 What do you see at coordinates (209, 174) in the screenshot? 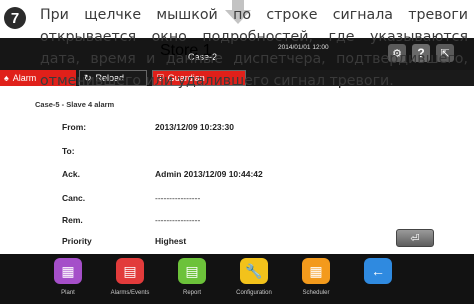
I see `ack-value: Admin 2013/12/09 10:44:42` at bounding box center [209, 174].